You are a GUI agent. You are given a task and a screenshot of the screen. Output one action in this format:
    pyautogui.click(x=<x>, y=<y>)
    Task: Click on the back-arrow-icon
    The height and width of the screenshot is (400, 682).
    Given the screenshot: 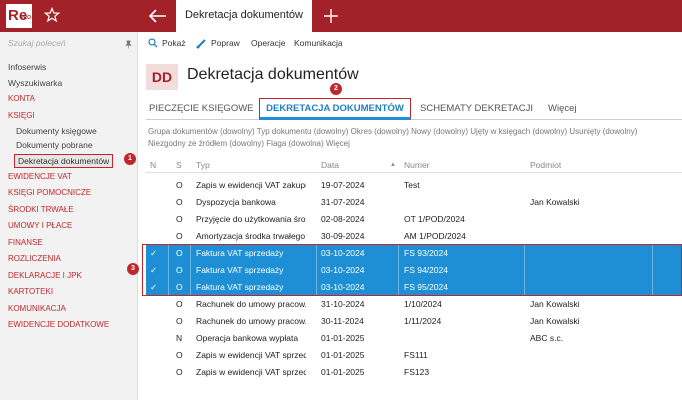 What is the action you would take?
    pyautogui.click(x=158, y=16)
    